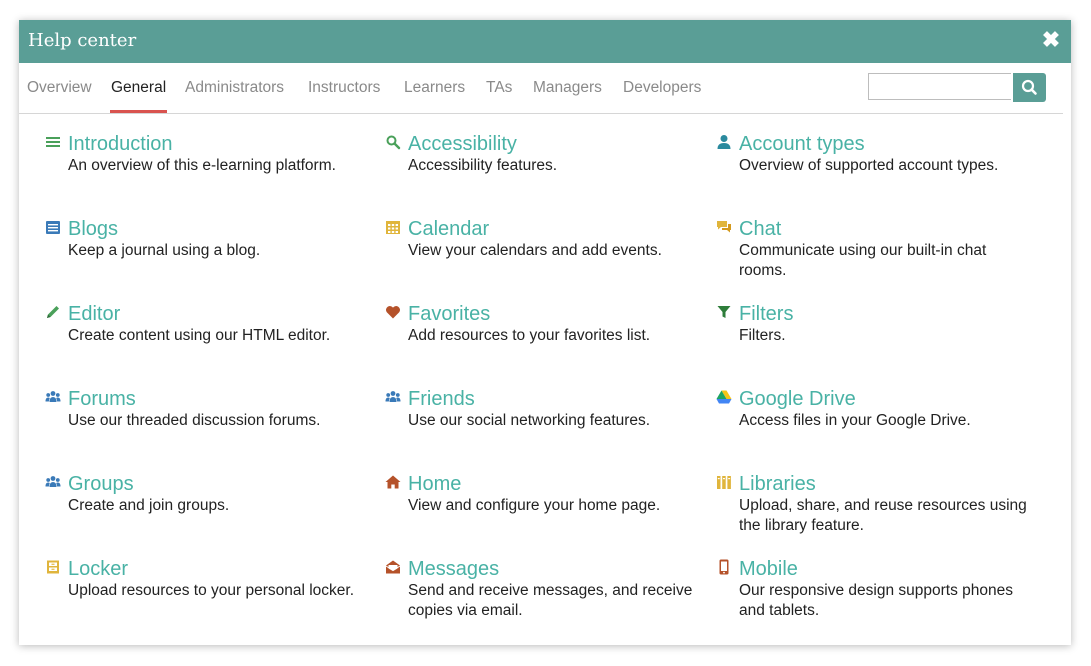  Describe the element at coordinates (102, 399) in the screenshot. I see `topic-title: Forums` at that location.